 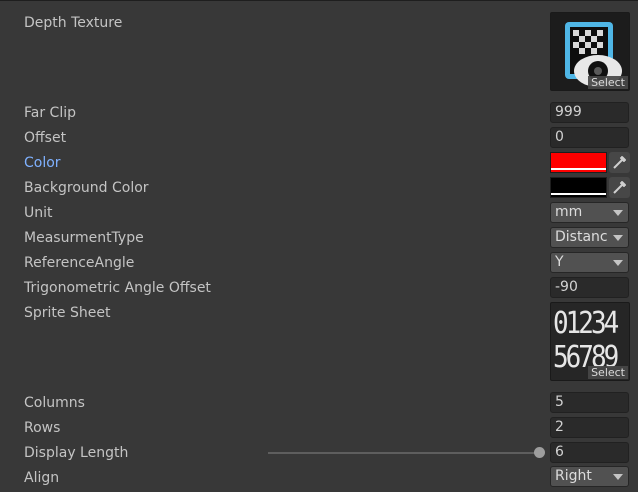 What do you see at coordinates (79, 263) in the screenshot?
I see `reference-angle-label: ReferenceAngle` at bounding box center [79, 263].